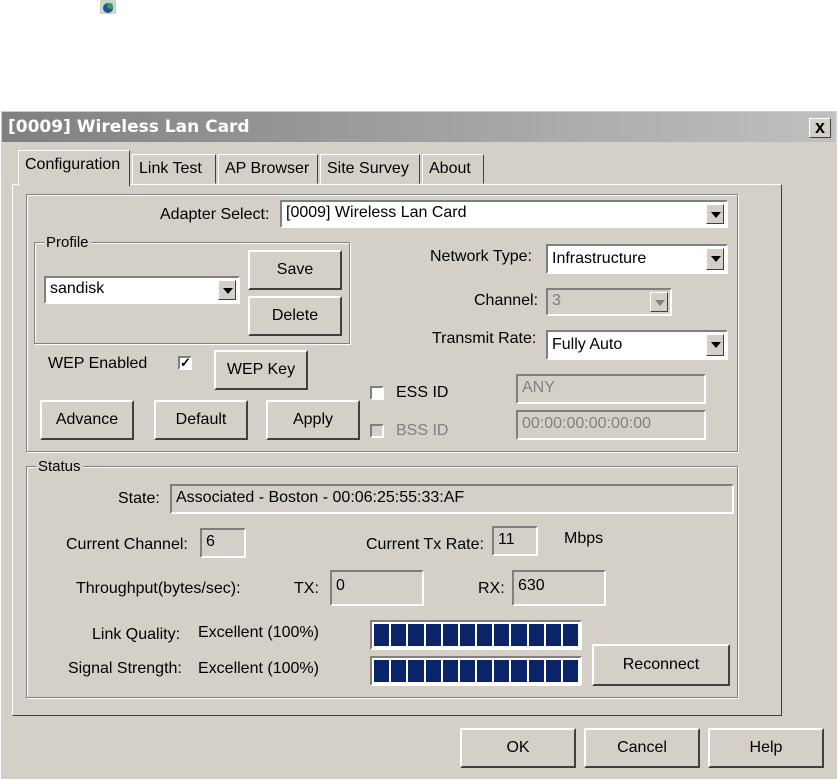  What do you see at coordinates (506, 300) in the screenshot?
I see `channel-label: Channel:` at bounding box center [506, 300].